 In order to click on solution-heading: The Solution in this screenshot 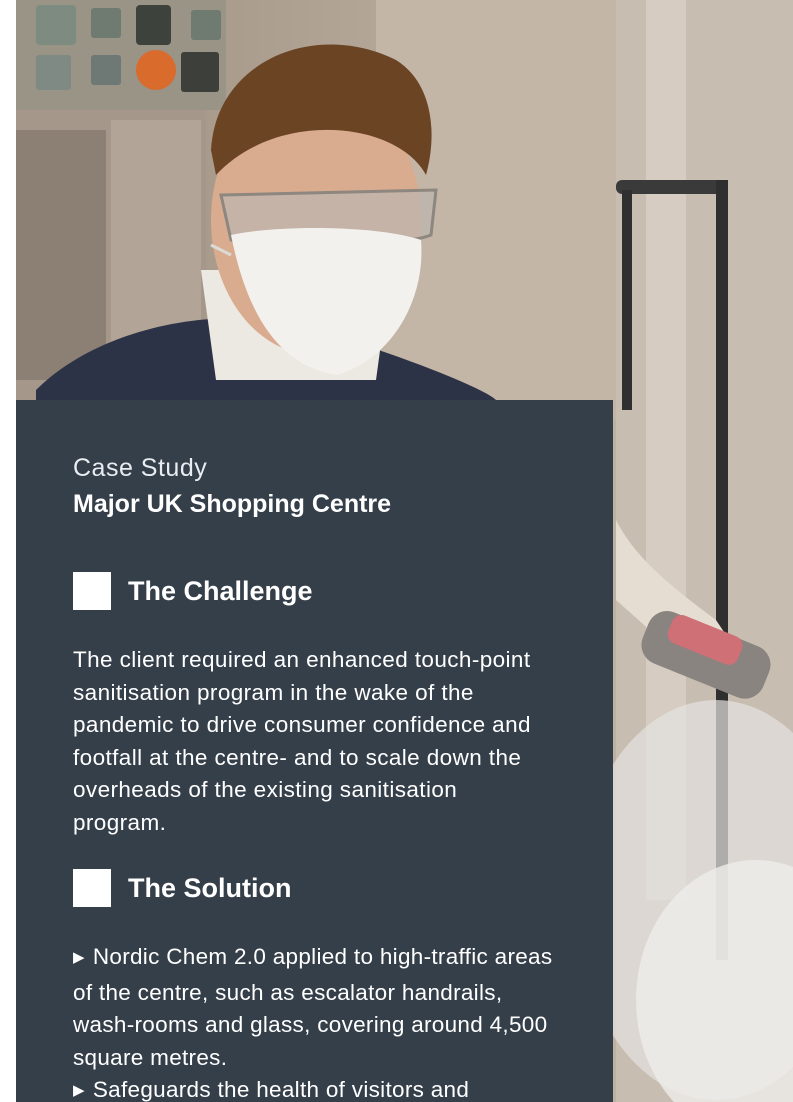, I will do `click(210, 888)`.